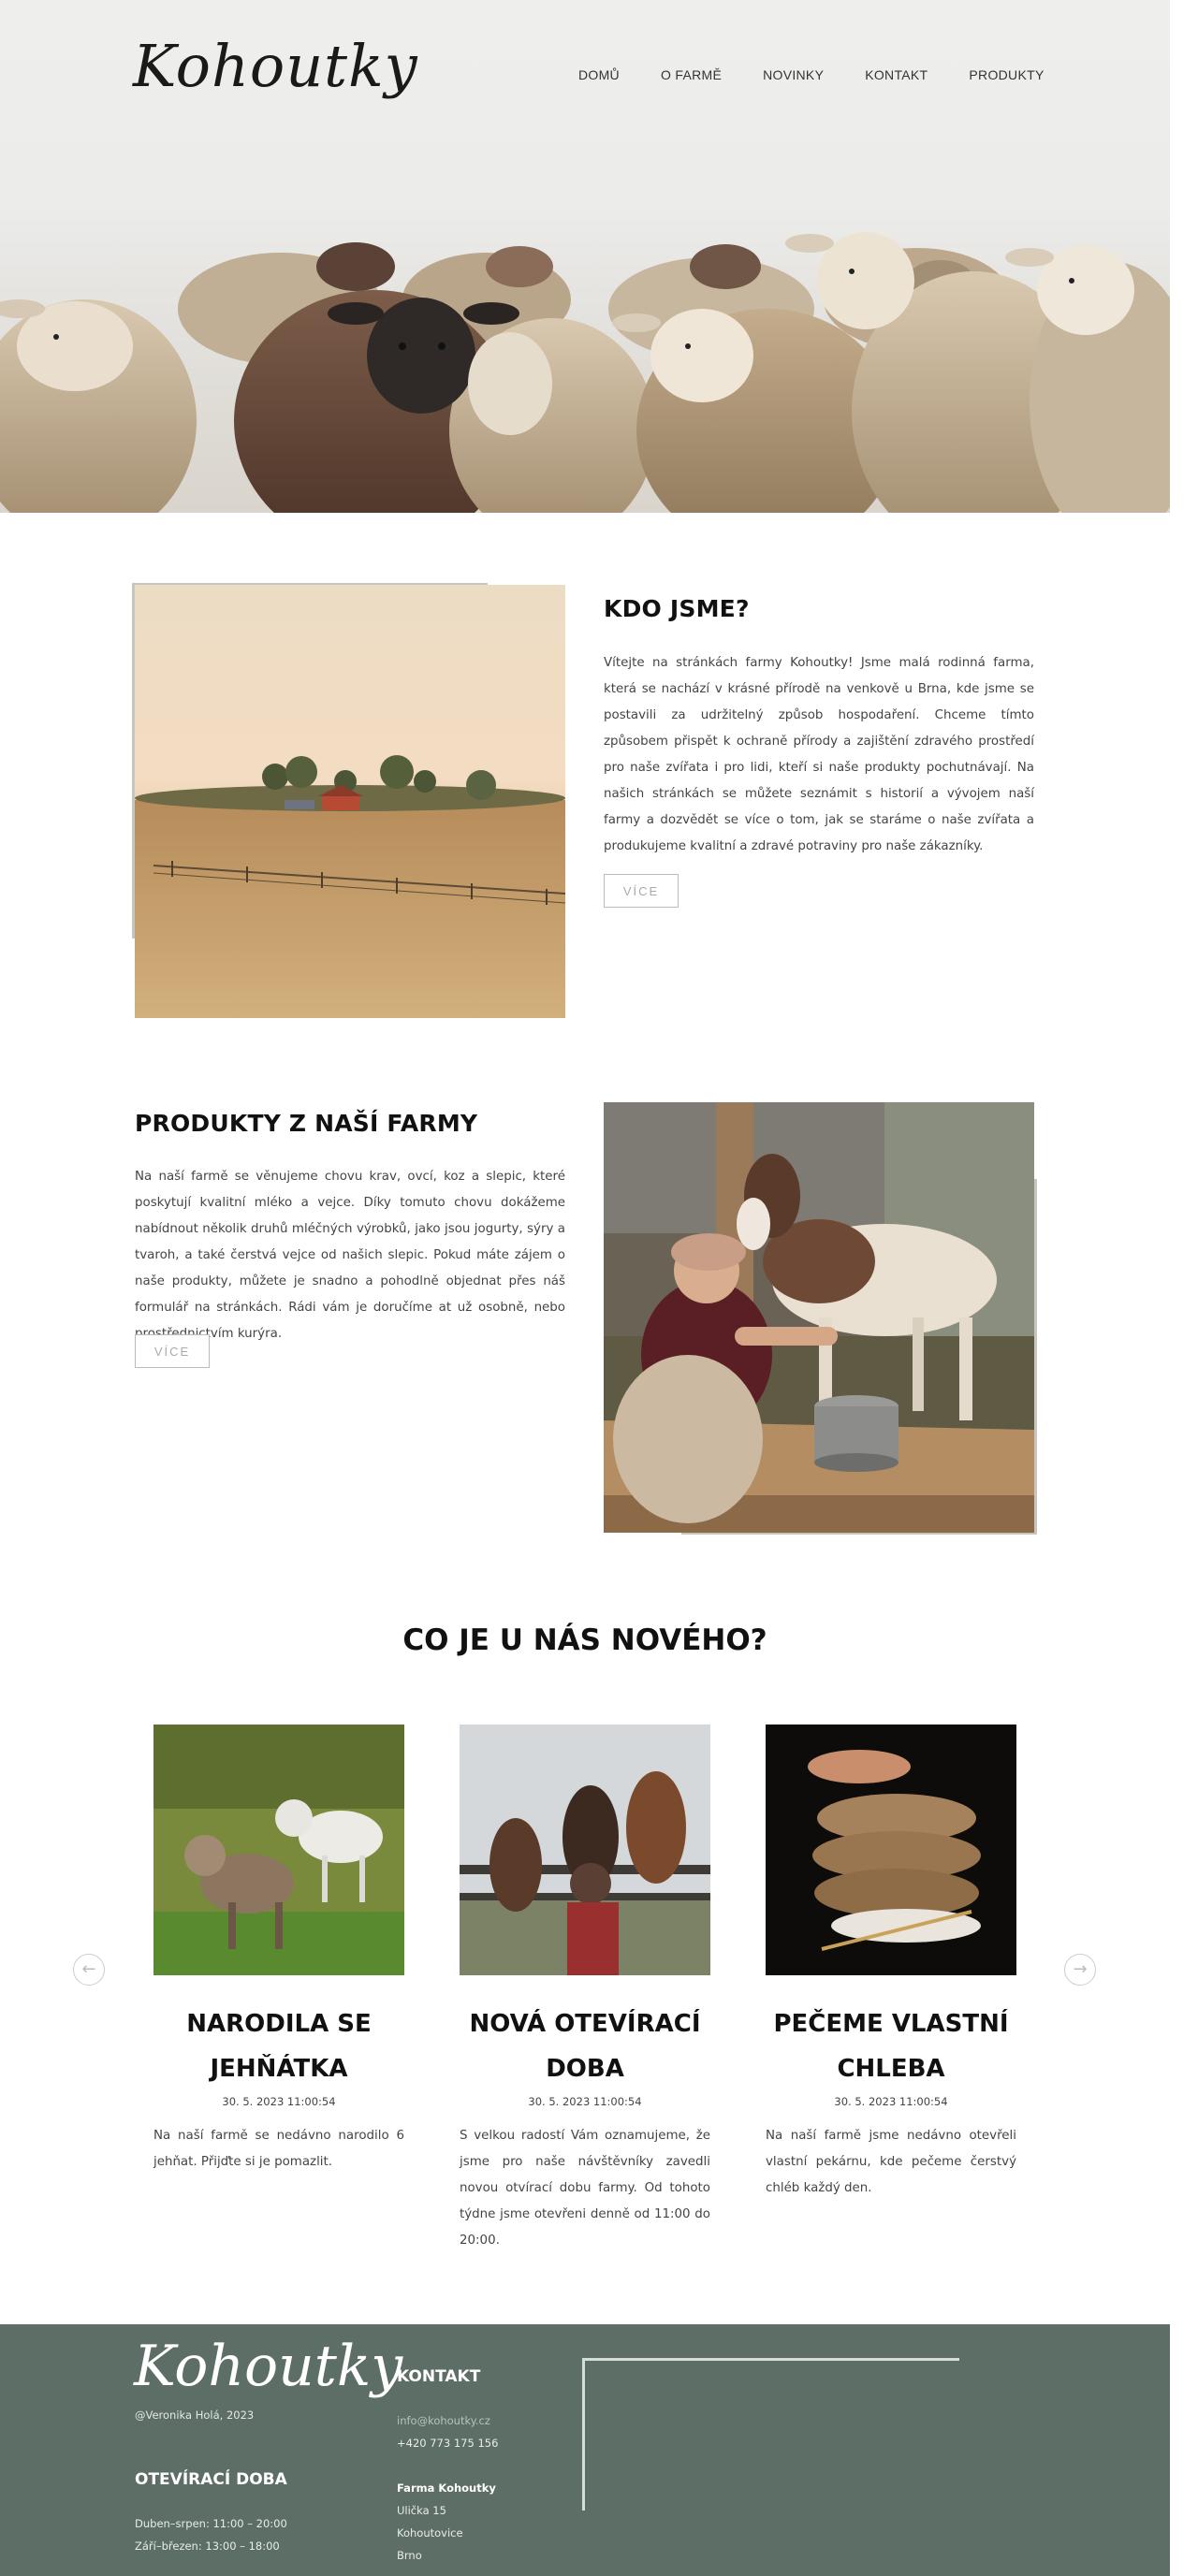 This screenshot has height=2576, width=1198. I want to click on farm-landscape-image, so click(350, 801).